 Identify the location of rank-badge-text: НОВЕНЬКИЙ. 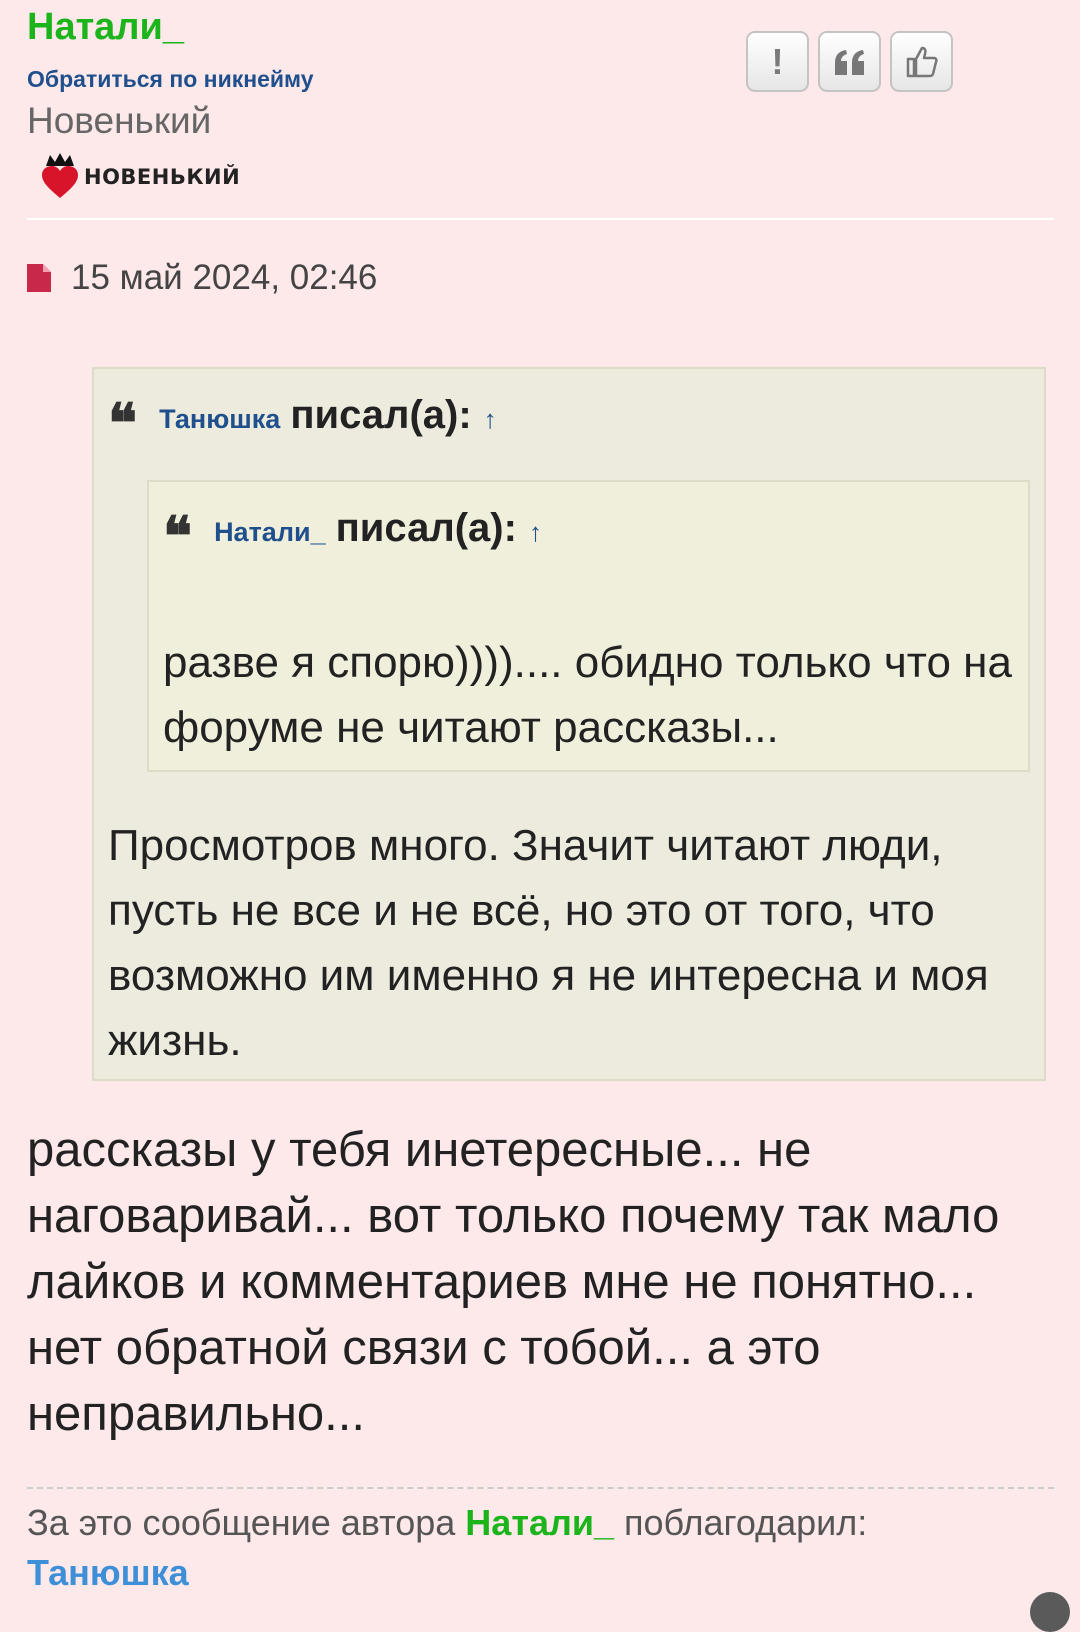
(162, 177).